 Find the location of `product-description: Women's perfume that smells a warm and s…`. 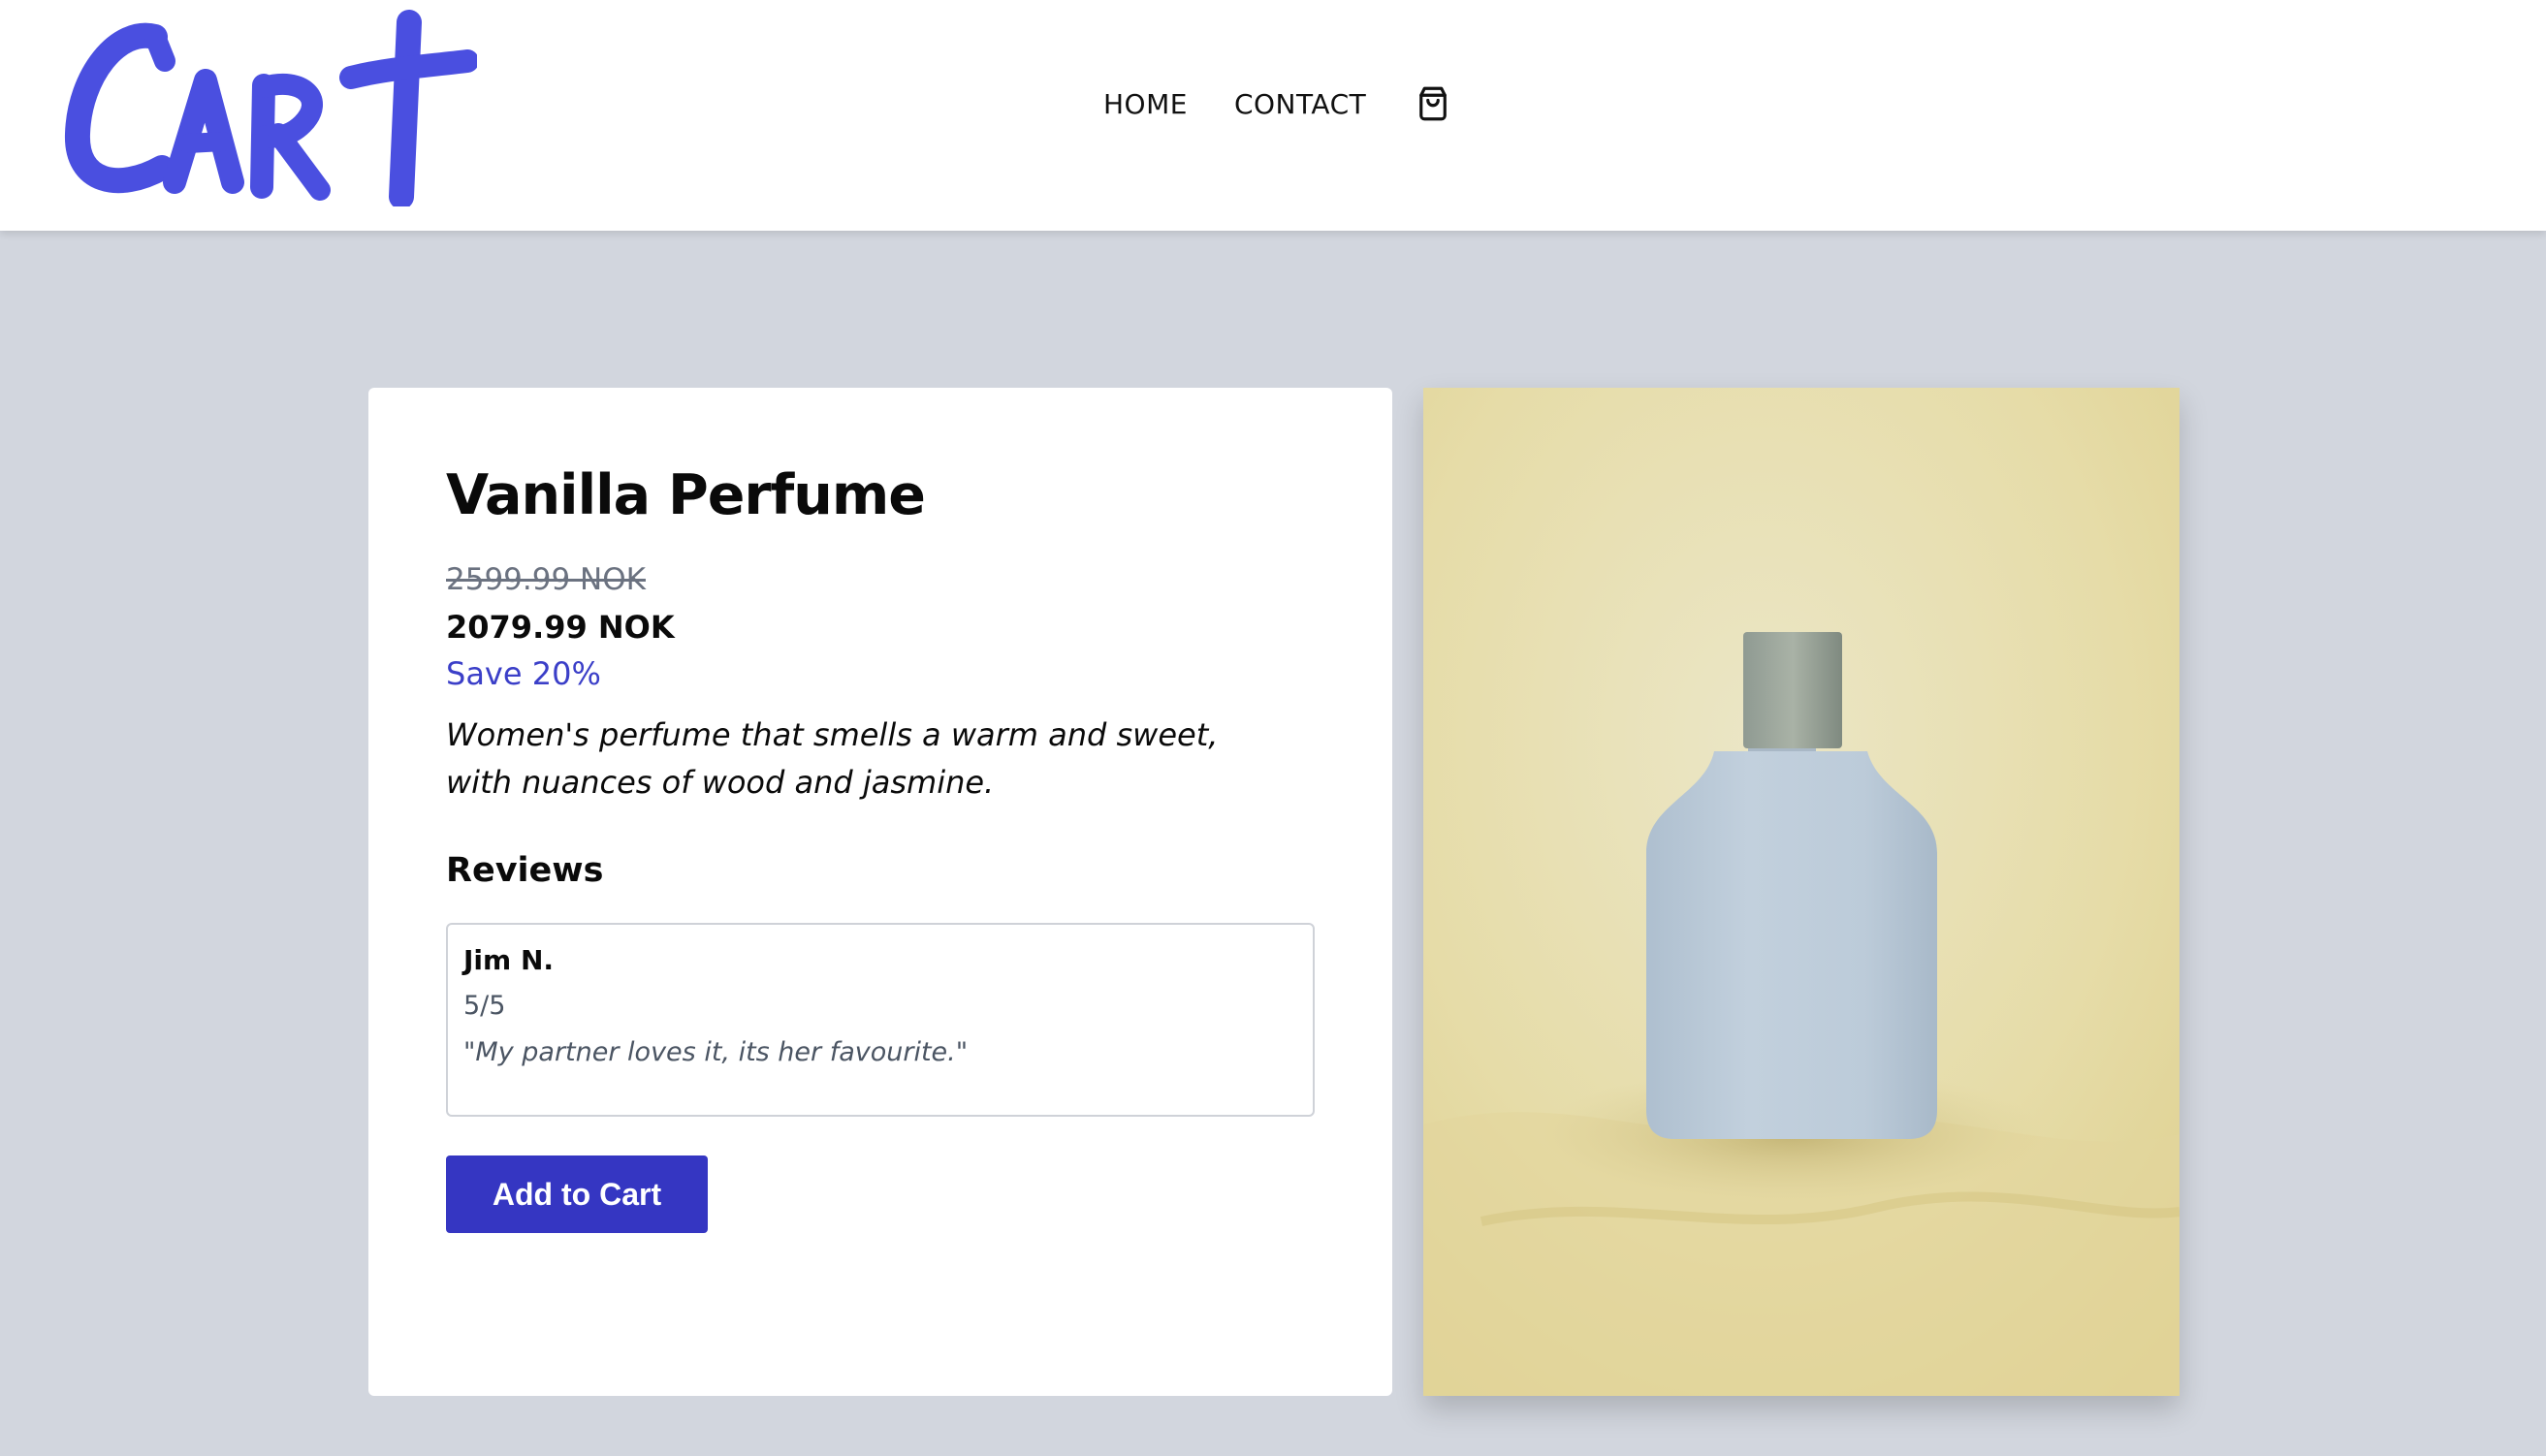

product-description: Women's perfume that smells a warm and s… is located at coordinates (832, 759).